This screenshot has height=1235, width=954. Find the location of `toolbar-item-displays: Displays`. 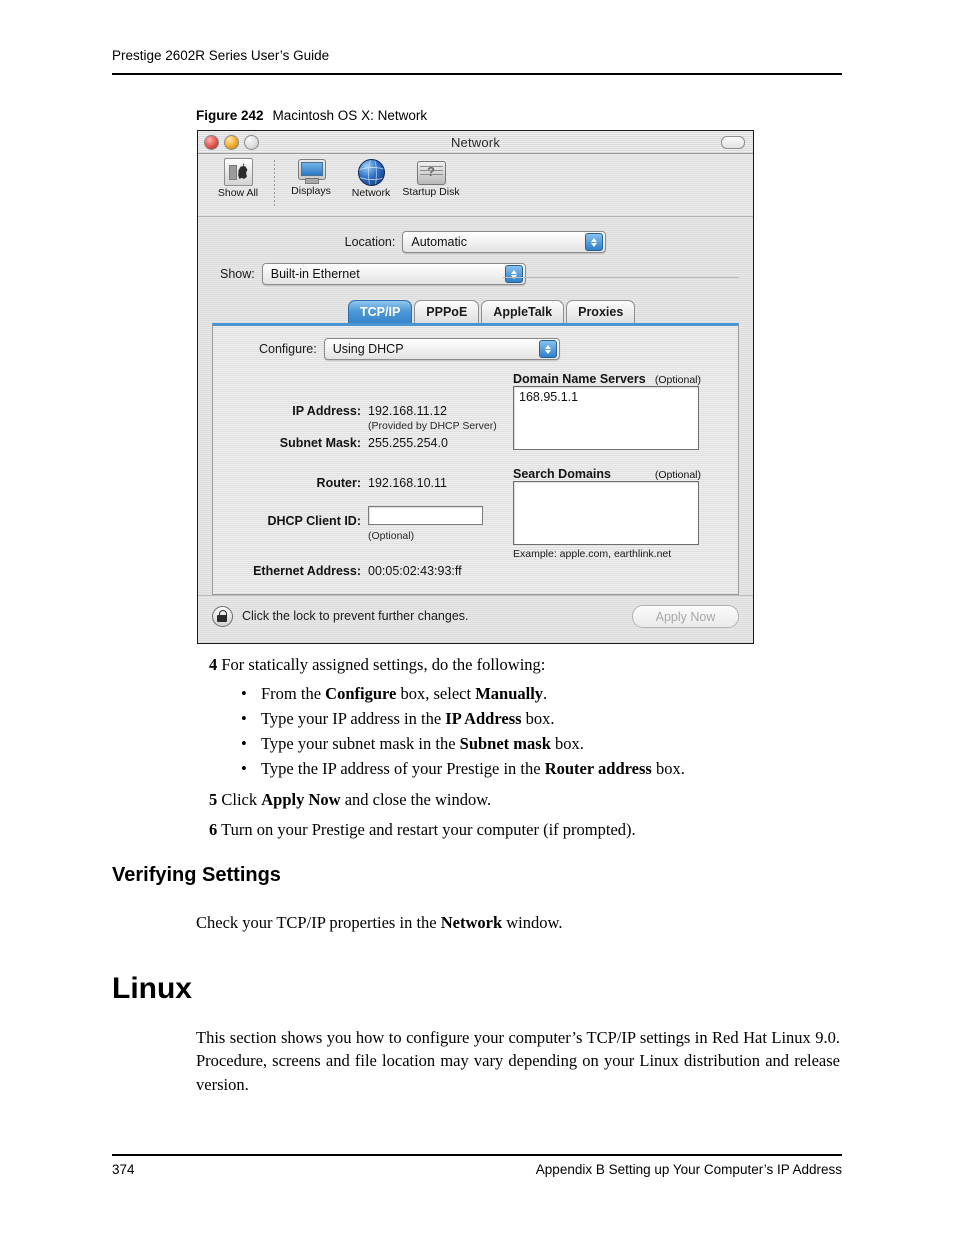

toolbar-item-displays: Displays is located at coordinates (311, 177).